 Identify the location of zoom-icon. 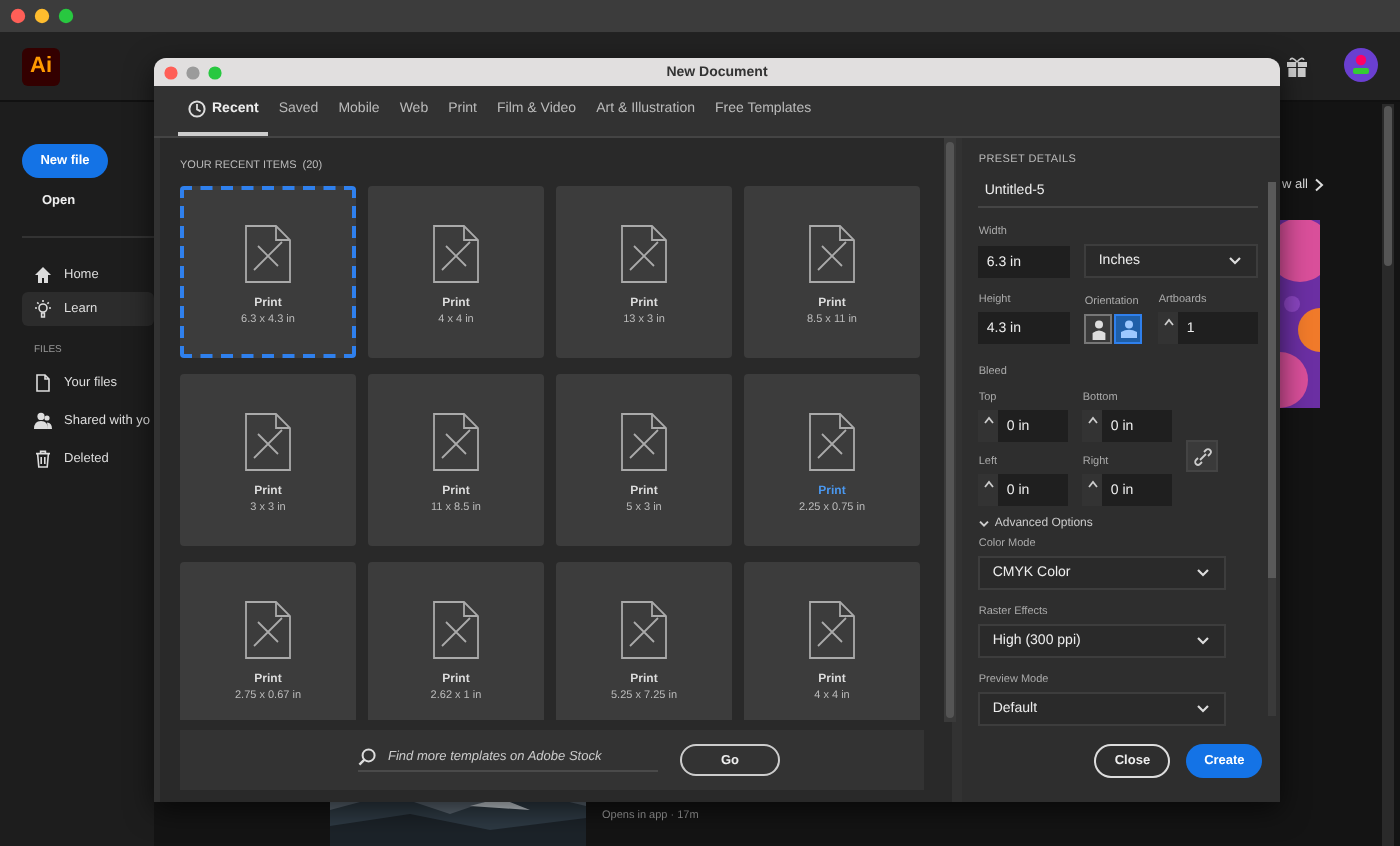
(66, 16).